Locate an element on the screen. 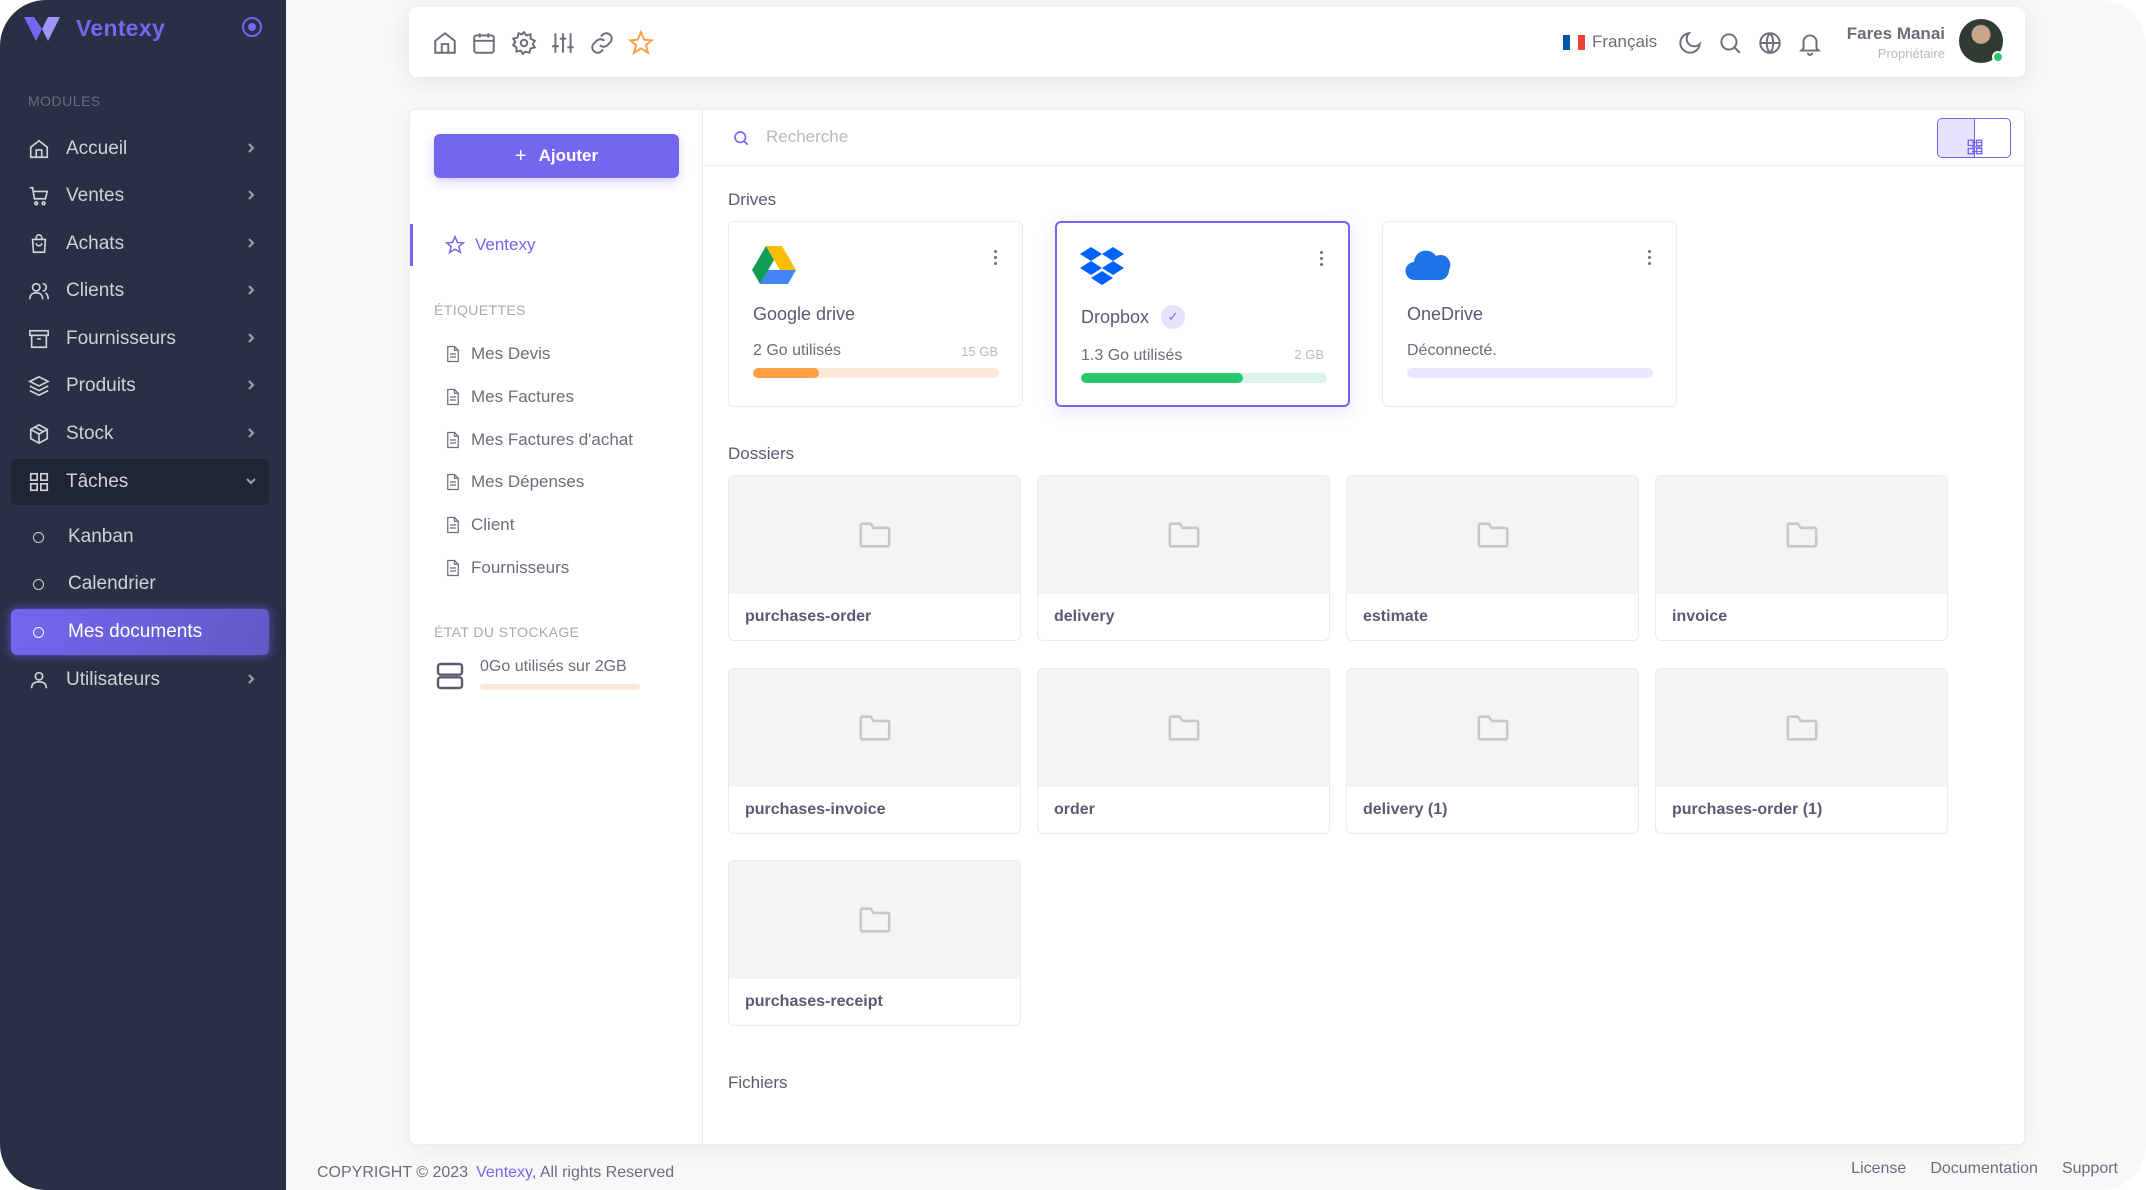 The width and height of the screenshot is (2146, 1190). sidebar-item-label: Accueil is located at coordinates (97, 148).